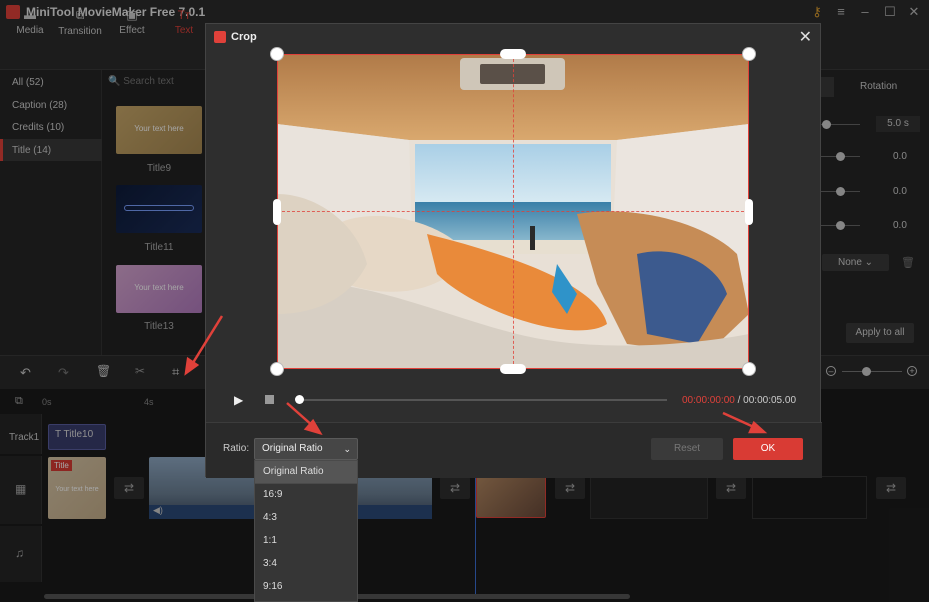  Describe the element at coordinates (304, 419) in the screenshot. I see `arrow-to-ratio-select` at that location.